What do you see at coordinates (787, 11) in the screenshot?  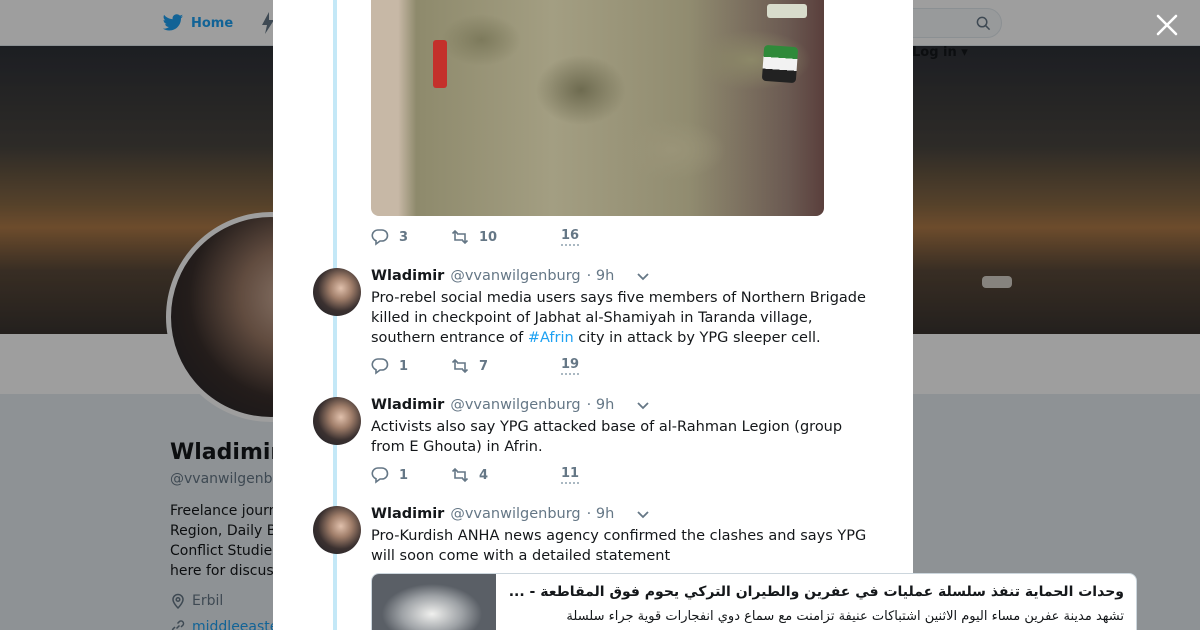 I see `uniform-patch` at bounding box center [787, 11].